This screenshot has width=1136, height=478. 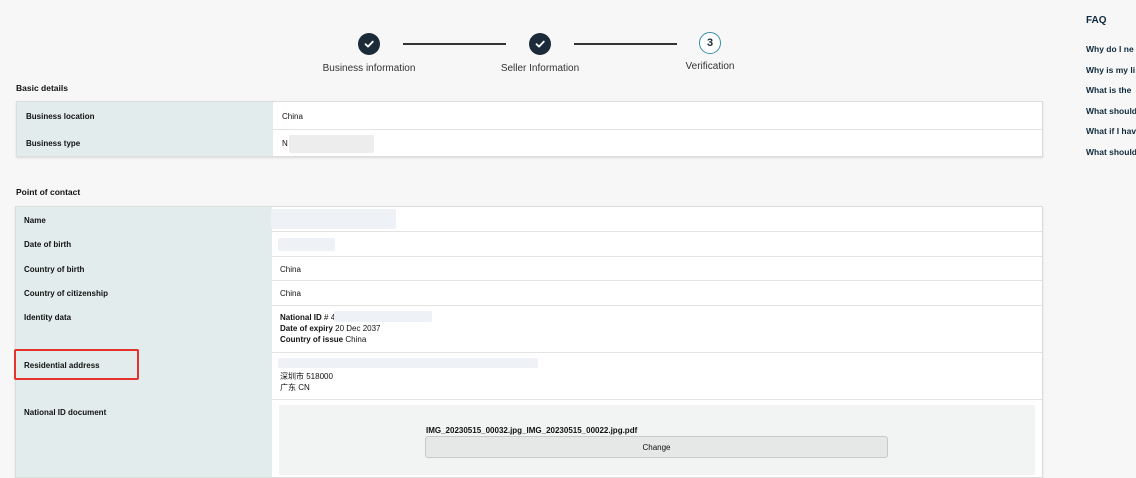 What do you see at coordinates (1110, 49) in the screenshot?
I see `faq-item: Why do I ne` at bounding box center [1110, 49].